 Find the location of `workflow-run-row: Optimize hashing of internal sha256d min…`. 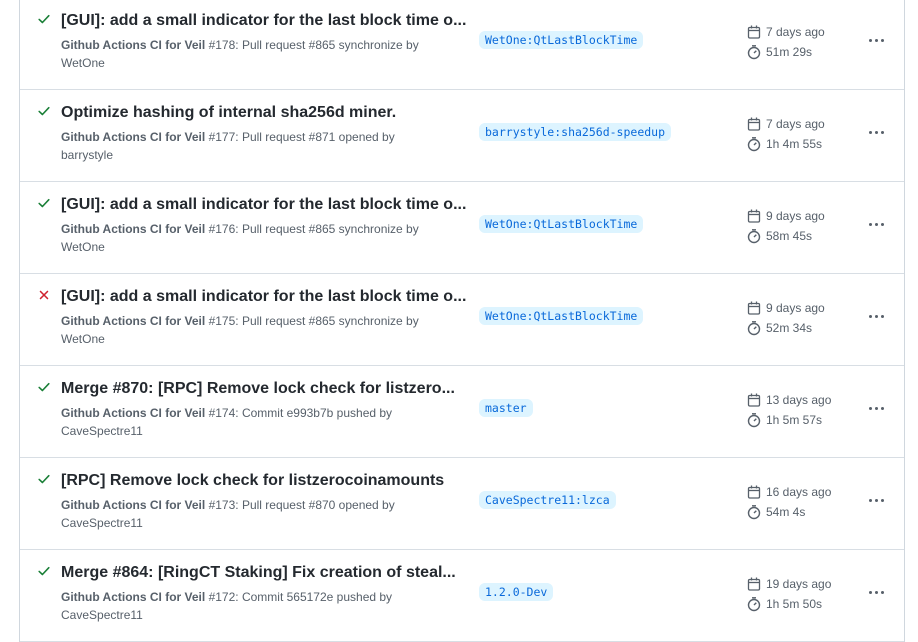

workflow-run-row: Optimize hashing of internal sha256d min… is located at coordinates (462, 136).